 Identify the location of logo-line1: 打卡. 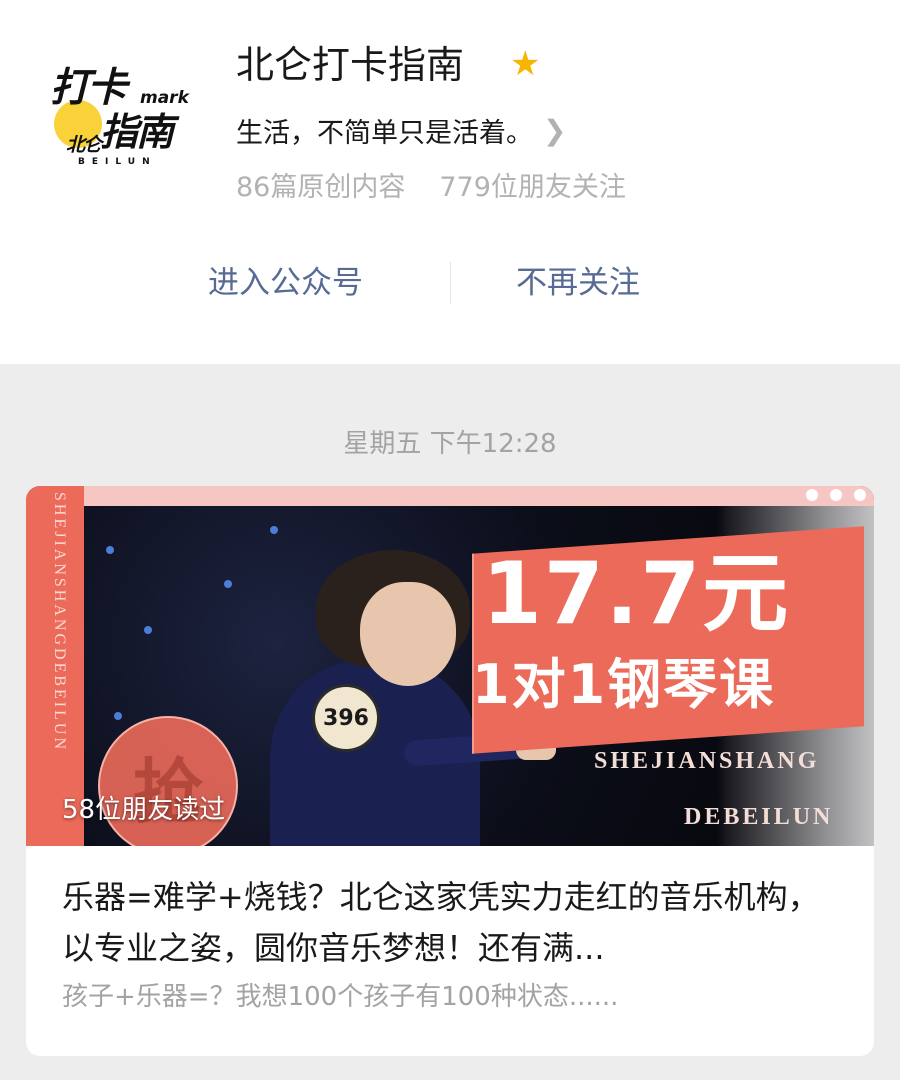
(88, 88).